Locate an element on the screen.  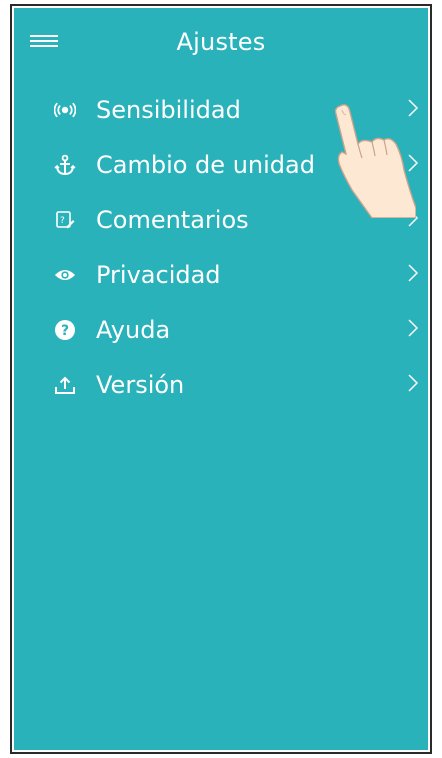
menu-item-label: Cambio de unidad is located at coordinates (205, 164).